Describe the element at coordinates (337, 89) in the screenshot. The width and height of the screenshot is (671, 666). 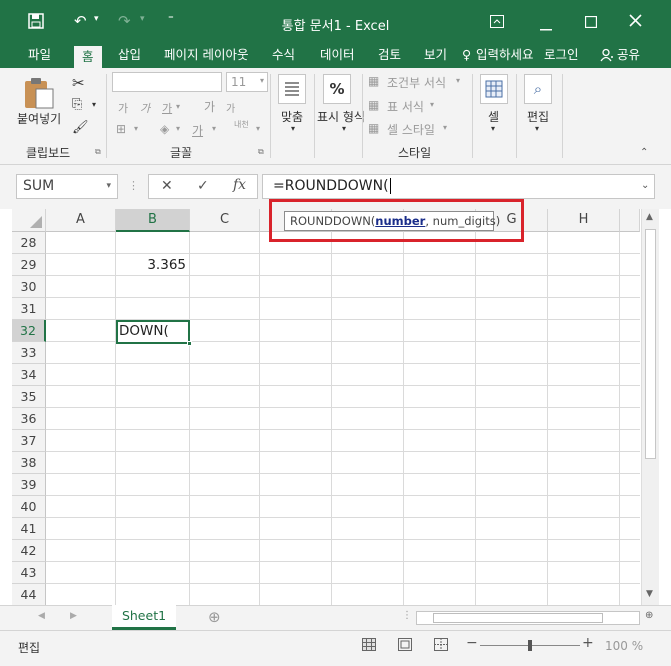
I see `percent-icon: %` at that location.